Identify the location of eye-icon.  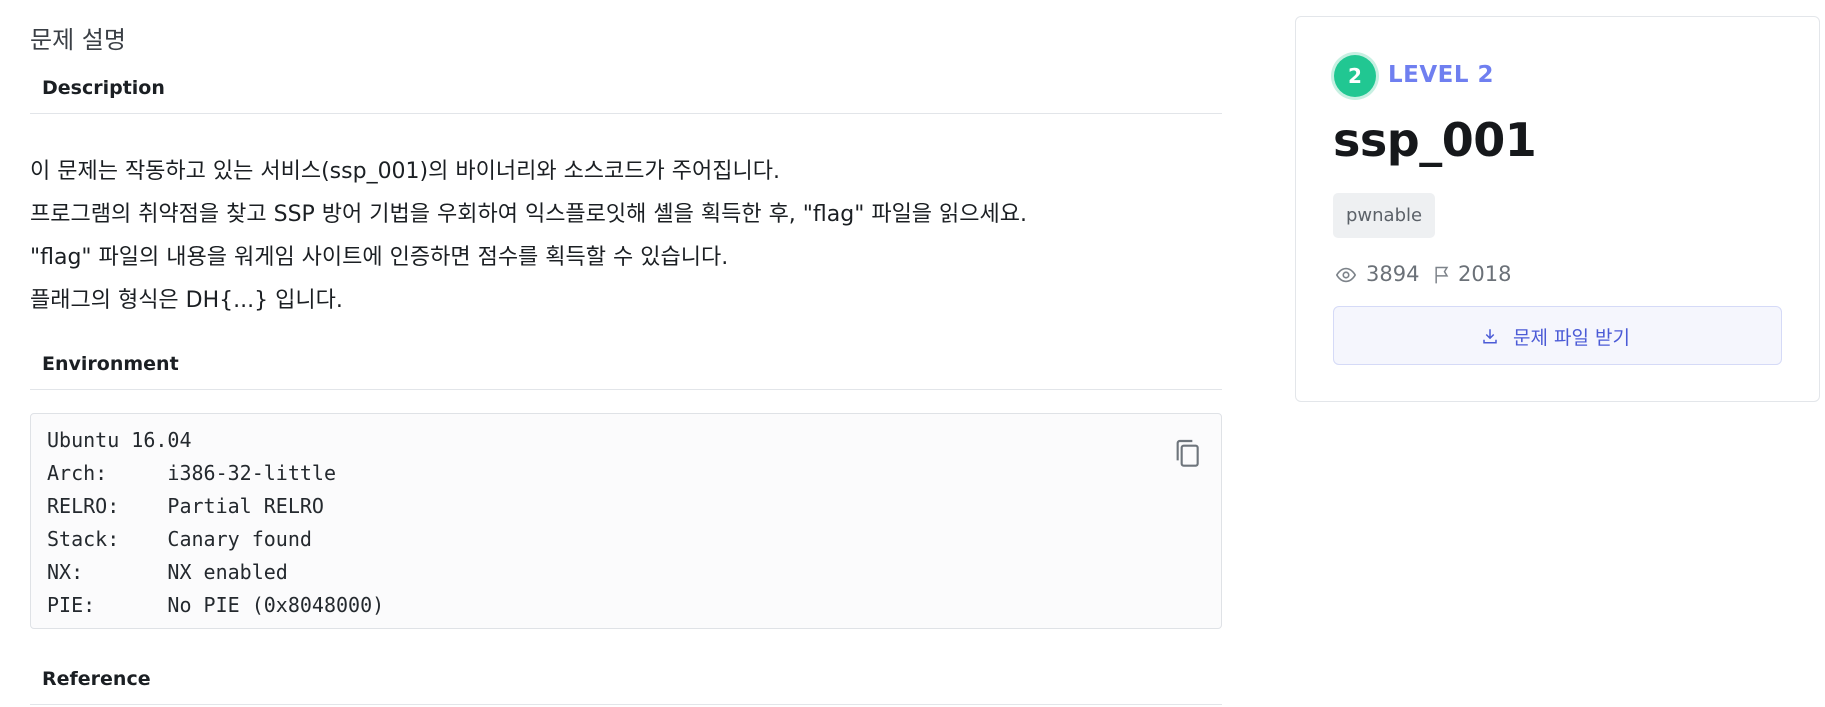
(1346, 275).